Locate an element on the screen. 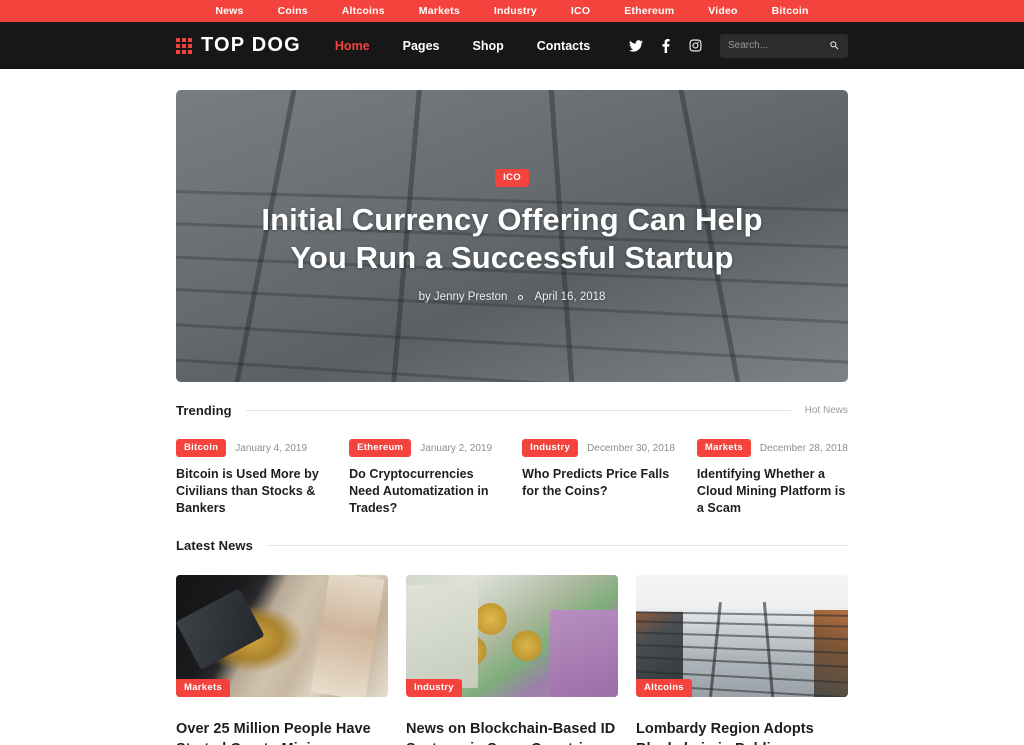 This screenshot has height=745, width=1024. news-card-thumbnail: Altcoins is located at coordinates (742, 636).